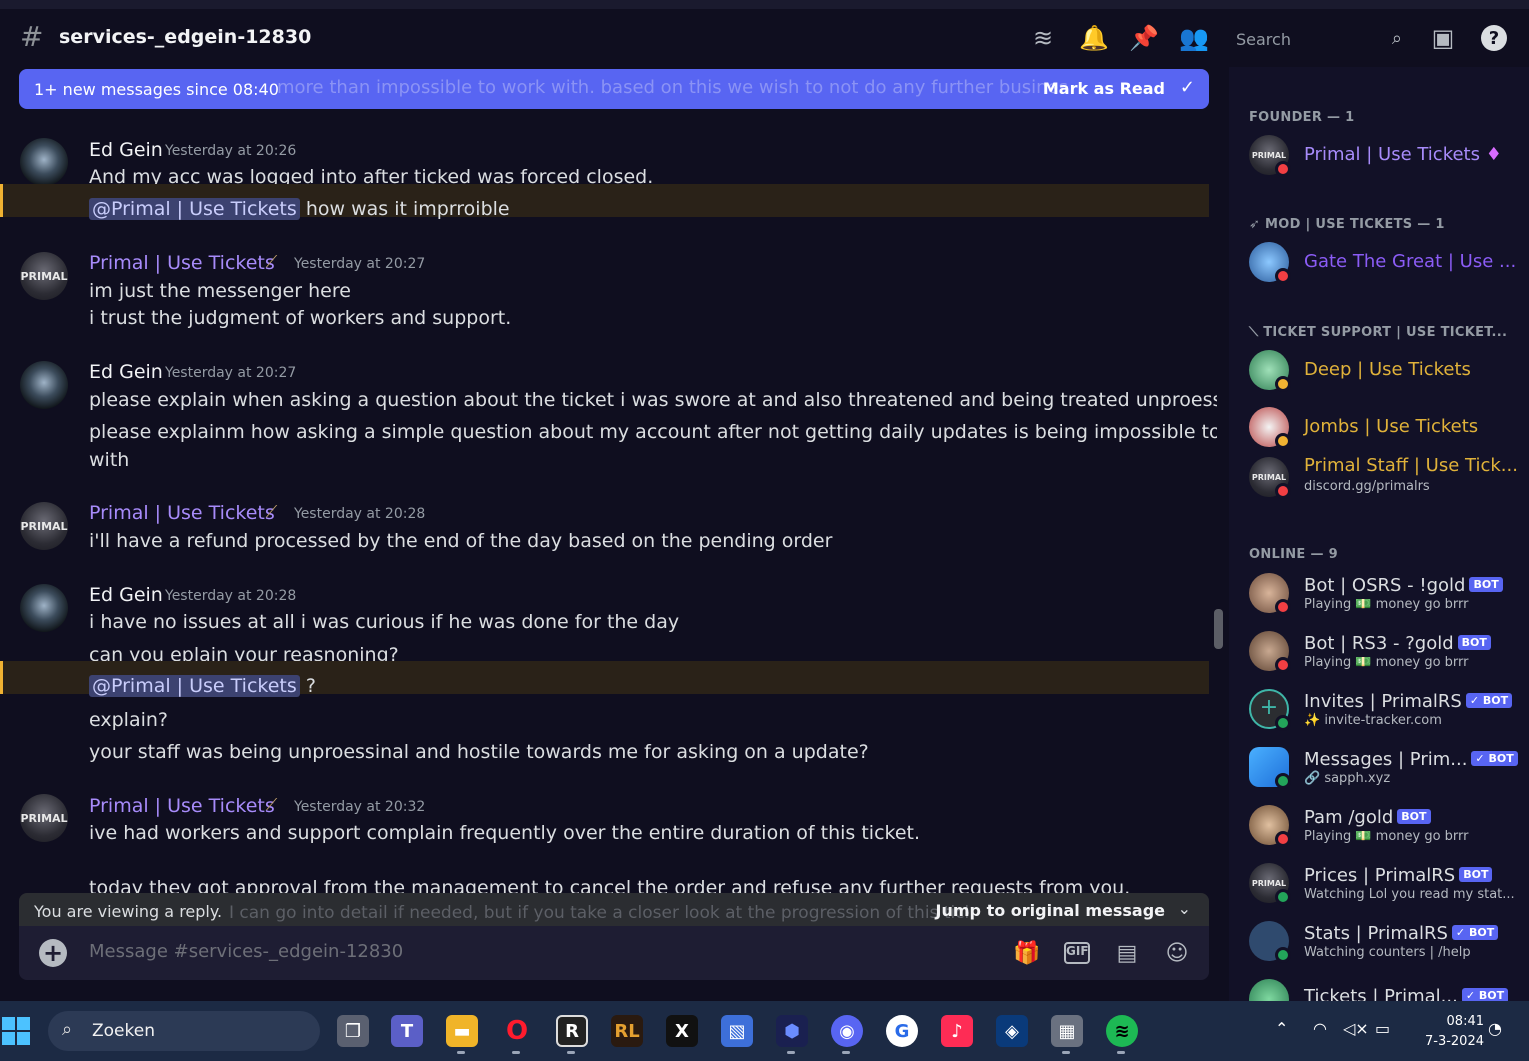 The height and width of the screenshot is (1061, 1529). I want to click on member-name: Stats | PrimalRS ✓ BOT, so click(1401, 933).